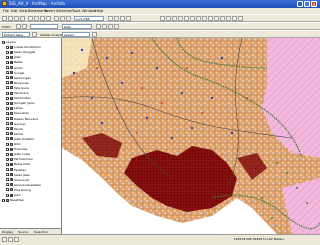 Image resolution: width=320 pixels, height=245 pixels. What do you see at coordinates (16, 34) in the screenshot?
I see `extract-combo: Extract Aspe` at bounding box center [16, 34].